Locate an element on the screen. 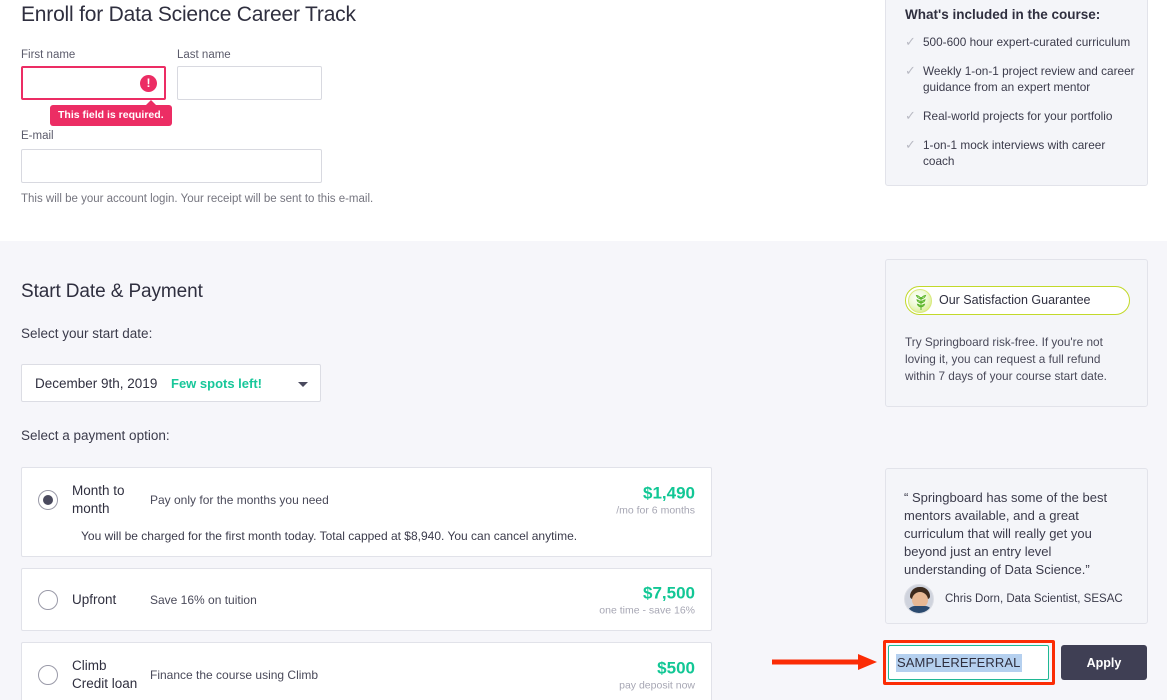 This screenshot has height=700, width=1167. guarantee-pill: Our Satisfaction Guarantee is located at coordinates (1017, 300).